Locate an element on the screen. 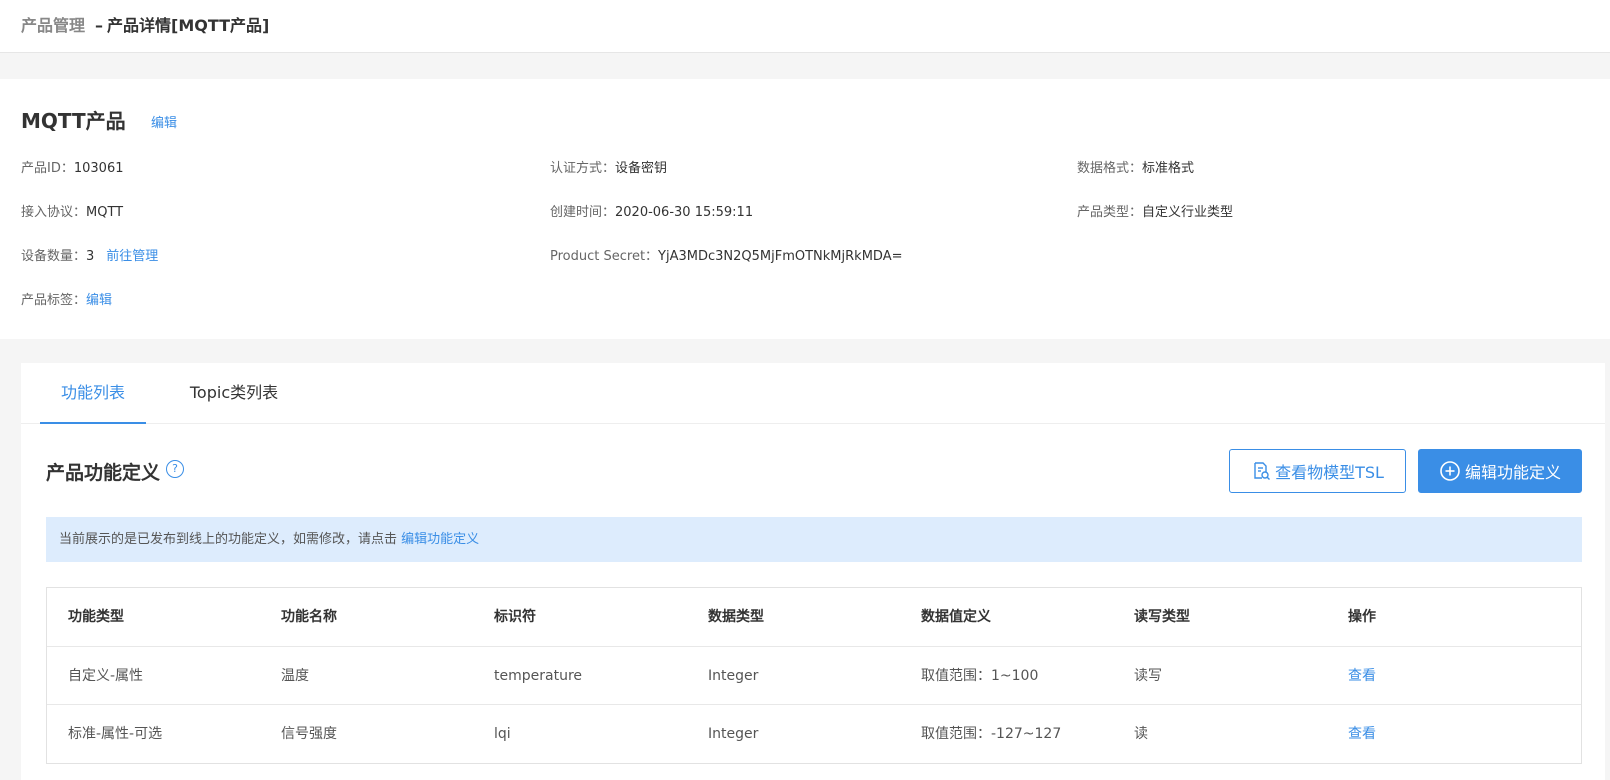 The width and height of the screenshot is (1610, 780). view-tsl-button: 查看物模型TSL is located at coordinates (1317, 471).